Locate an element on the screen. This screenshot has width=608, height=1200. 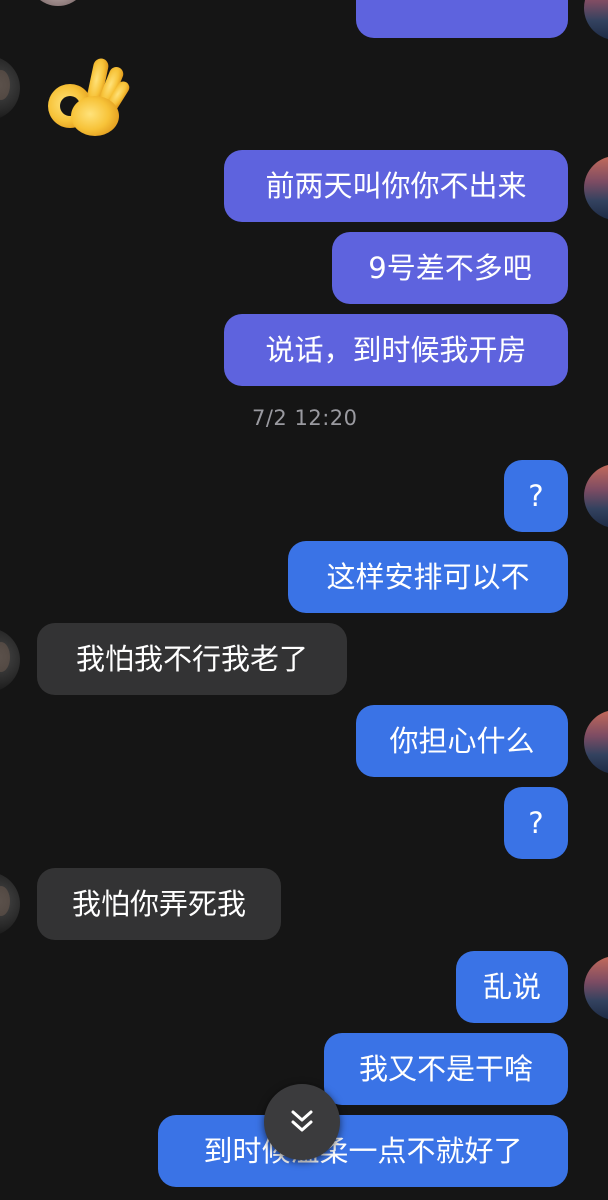
message-bubble-out: 到时候温柔一点不就好了 is located at coordinates (363, 1151).